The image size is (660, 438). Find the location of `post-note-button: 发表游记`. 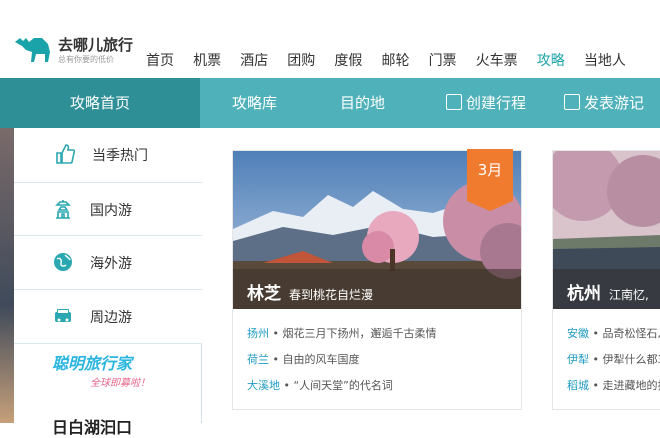

post-note-button: 发表游记 is located at coordinates (604, 103).